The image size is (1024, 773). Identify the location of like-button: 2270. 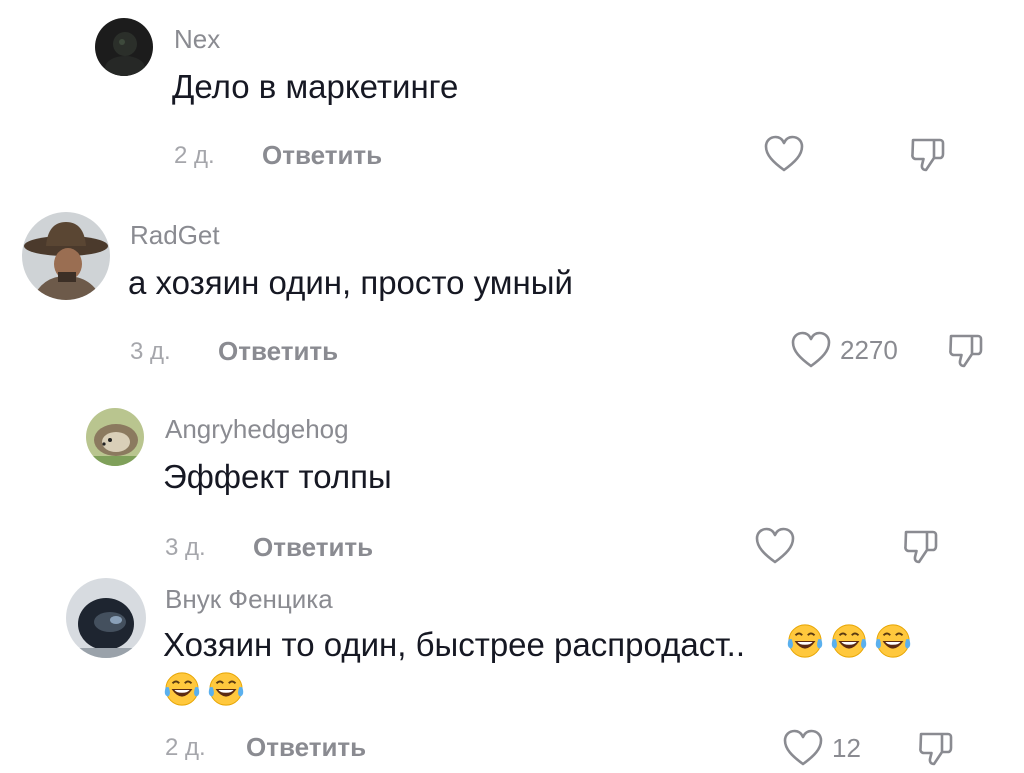
(844, 350).